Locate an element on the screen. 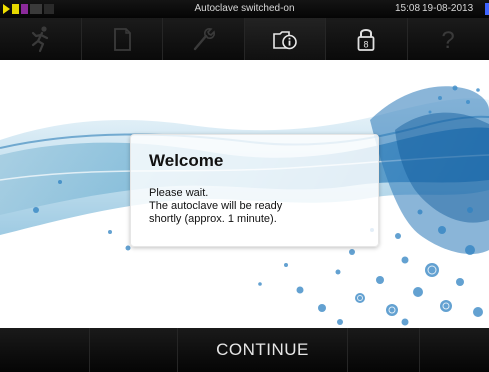 This screenshot has height=372, width=489. setup-button is located at coordinates (204, 39).